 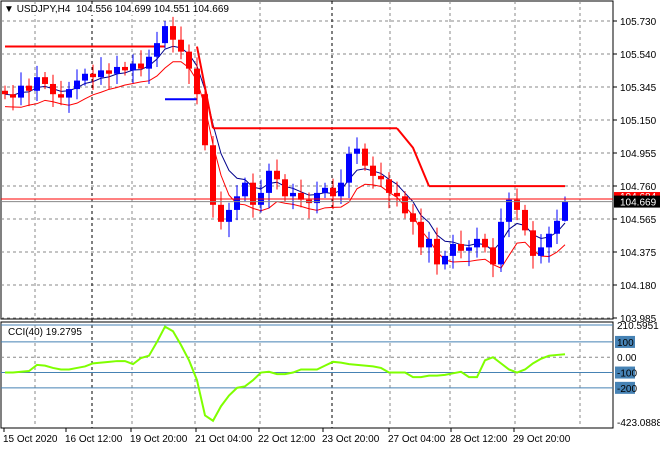 What do you see at coordinates (159, 439) in the screenshot?
I see `time-axis-label: 19 Oct 20:00` at bounding box center [159, 439].